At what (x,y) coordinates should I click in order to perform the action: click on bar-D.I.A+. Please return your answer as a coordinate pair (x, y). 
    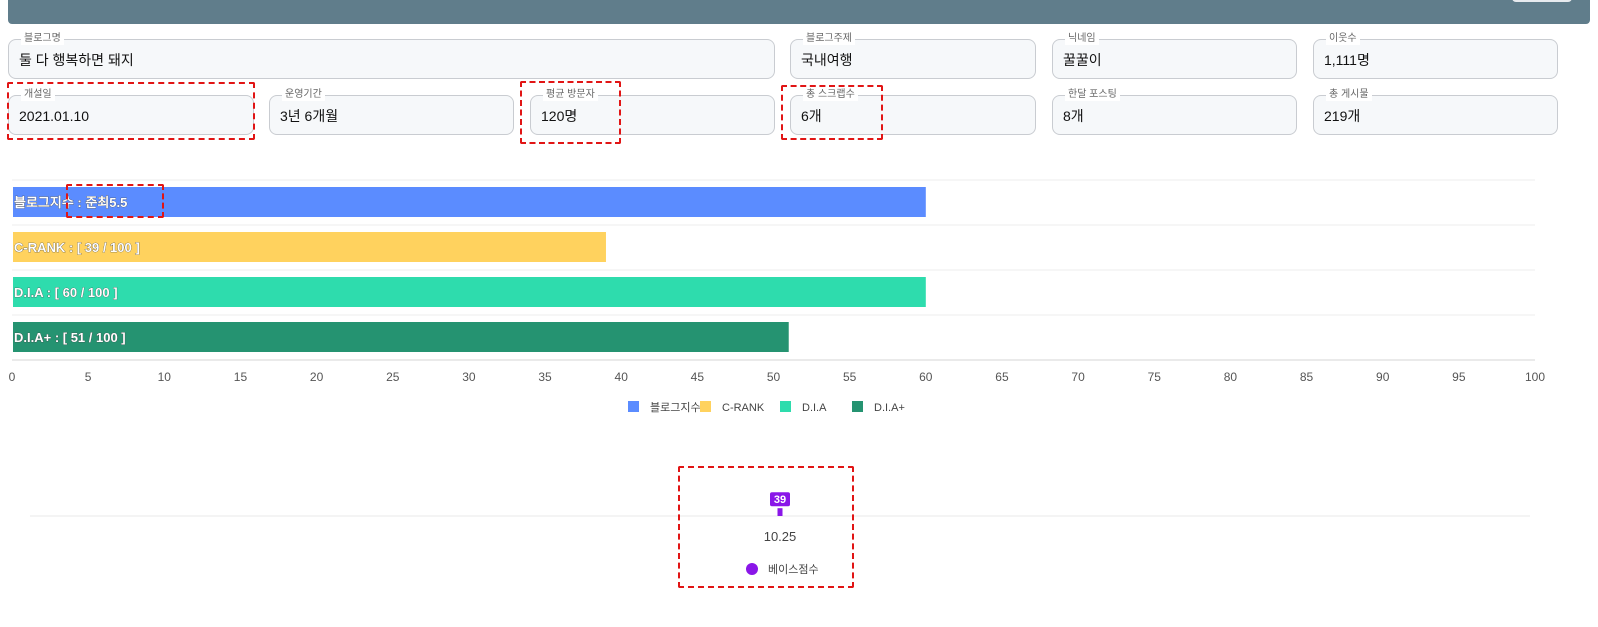
    Looking at the image, I should click on (401, 337).